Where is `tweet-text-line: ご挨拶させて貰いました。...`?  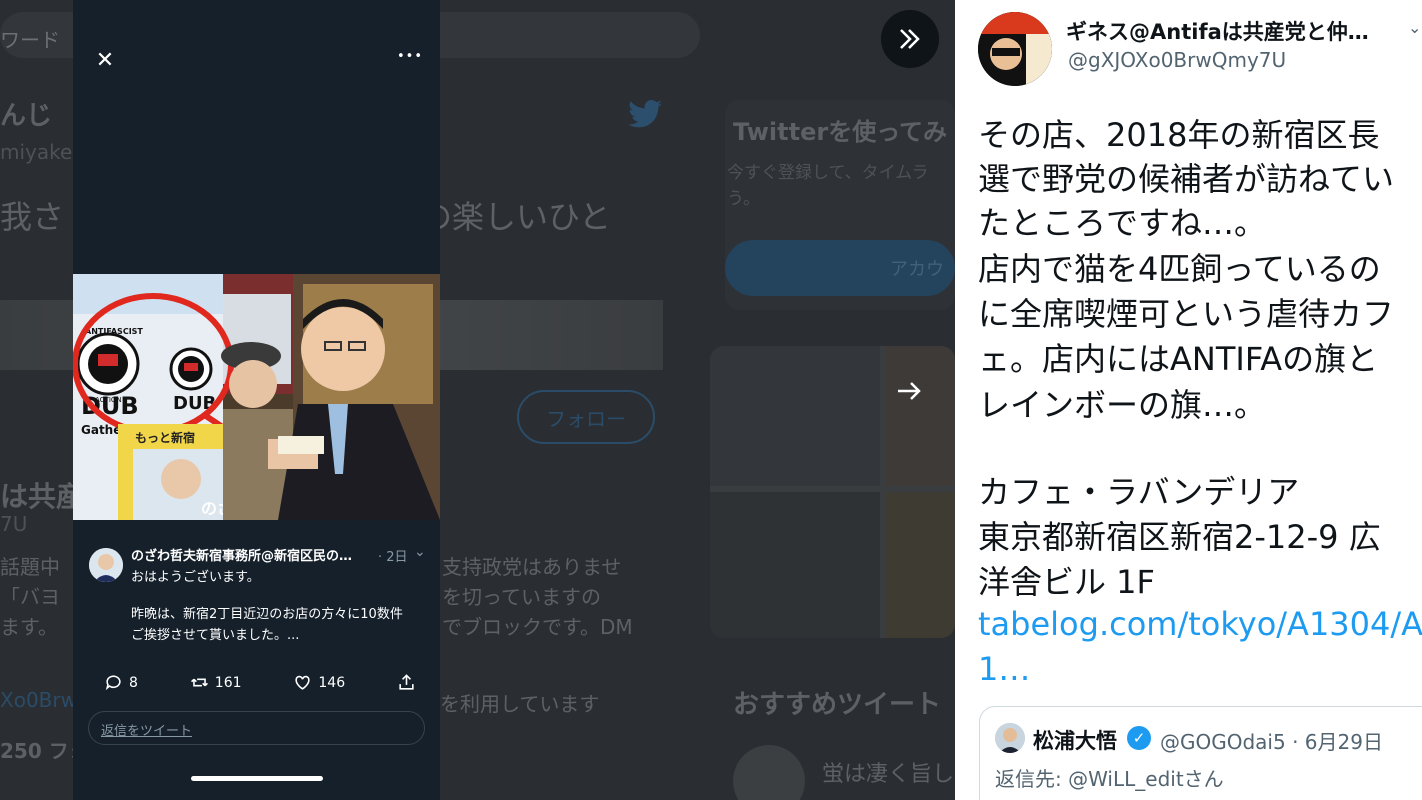 tweet-text-line: ご挨拶させて貰いました。... is located at coordinates (215, 635).